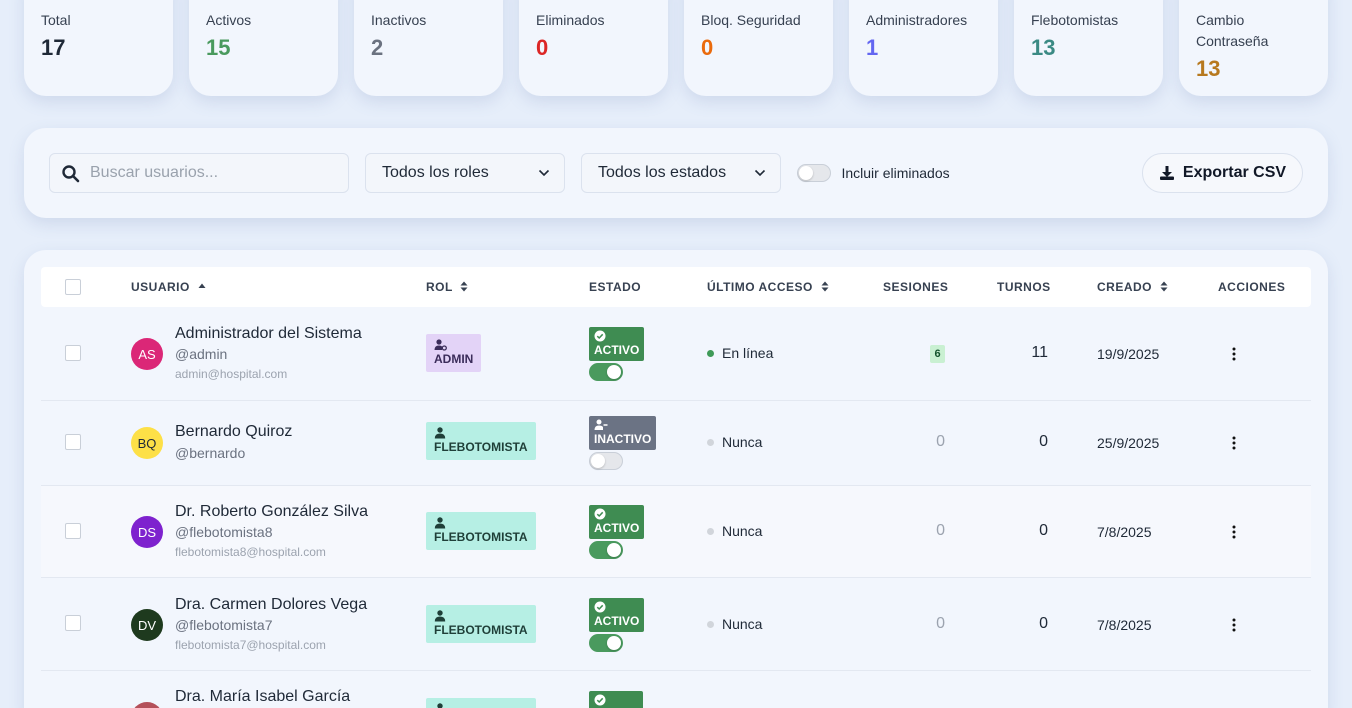  What do you see at coordinates (1166, 173) in the screenshot?
I see `download-icon` at bounding box center [1166, 173].